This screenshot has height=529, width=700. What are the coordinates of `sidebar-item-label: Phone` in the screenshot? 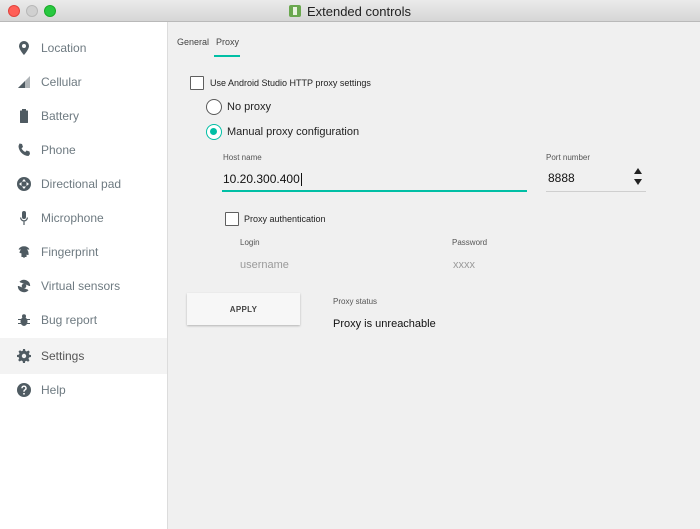 It's located at (58, 150).